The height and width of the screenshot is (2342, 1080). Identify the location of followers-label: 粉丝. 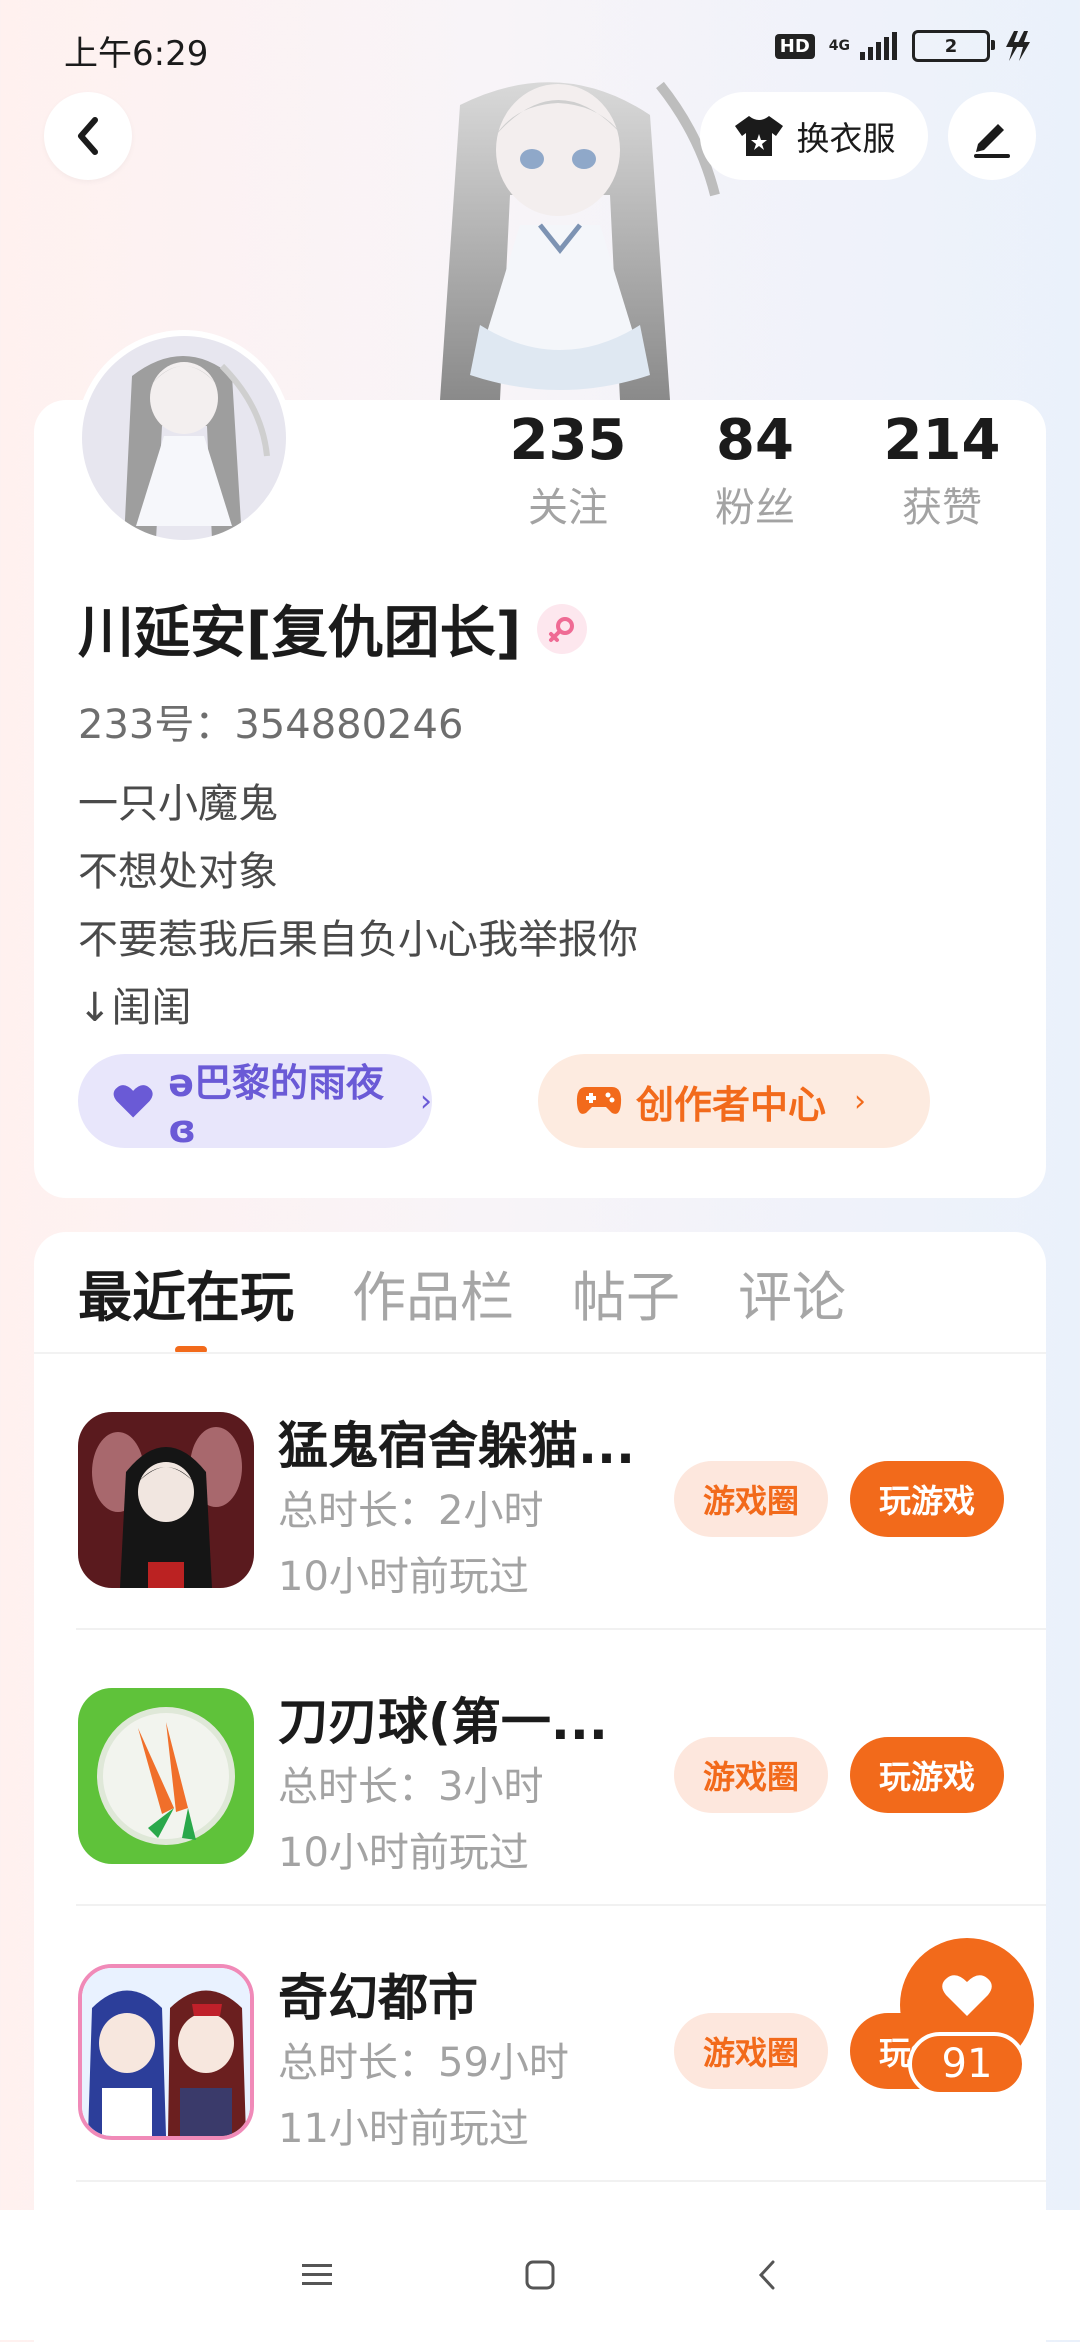
(755, 508).